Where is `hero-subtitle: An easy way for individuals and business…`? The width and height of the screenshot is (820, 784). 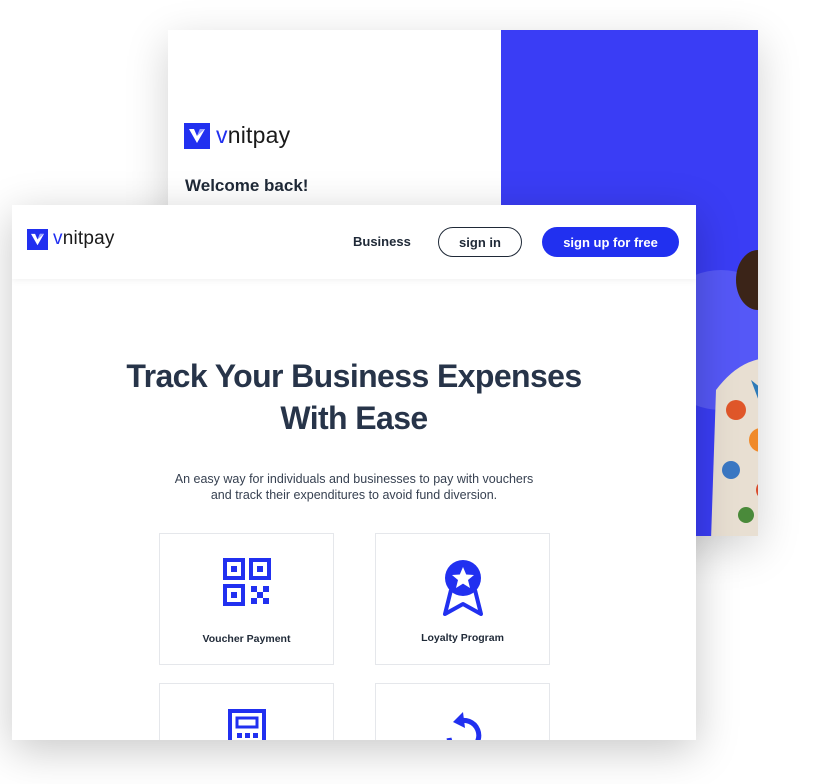
hero-subtitle: An easy way for individuals and business… is located at coordinates (354, 487).